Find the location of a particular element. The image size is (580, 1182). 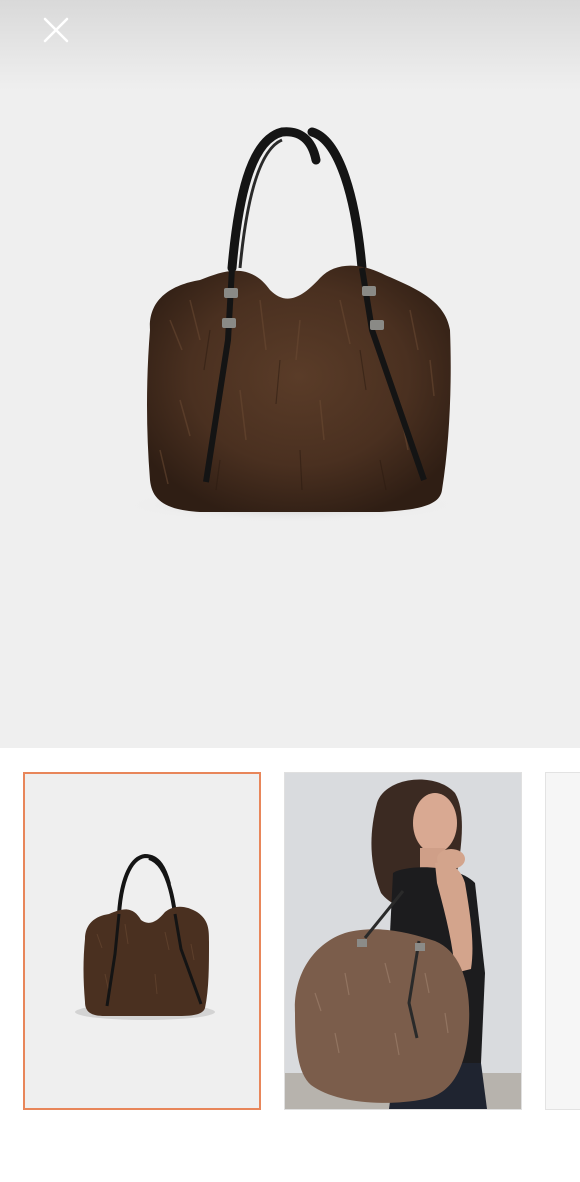

close-button is located at coordinates (56, 30).